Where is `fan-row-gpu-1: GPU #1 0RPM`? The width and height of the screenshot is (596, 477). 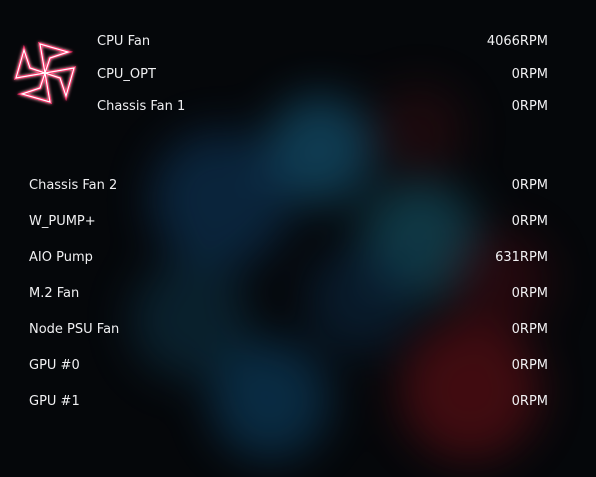
fan-row-gpu-1: GPU #1 0RPM is located at coordinates (288, 402).